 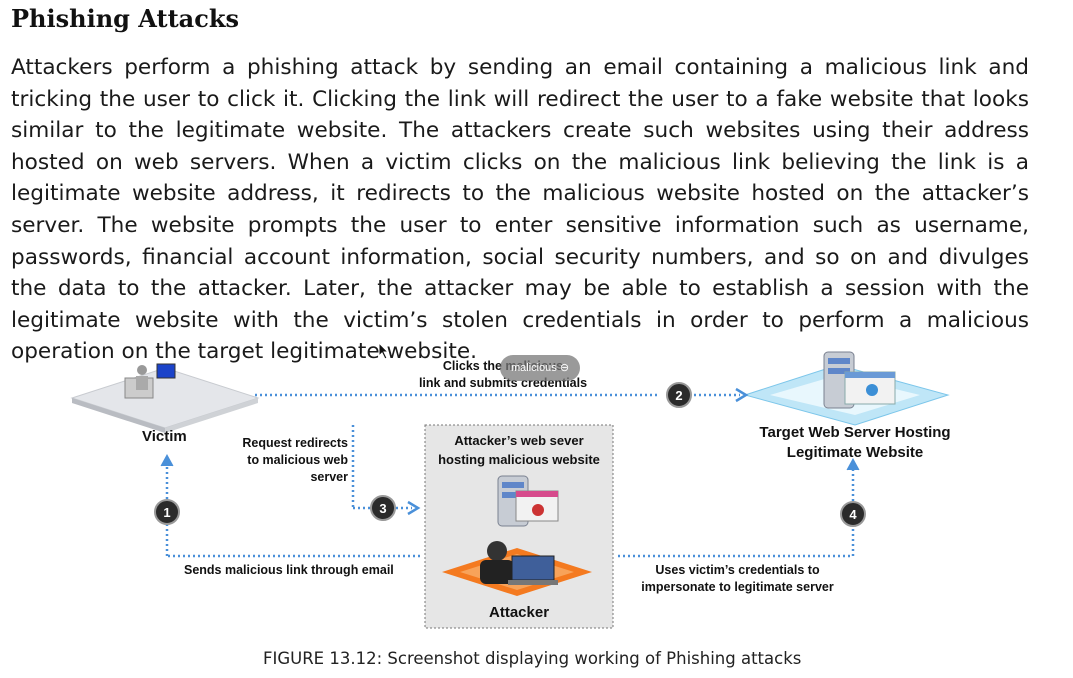 What do you see at coordinates (519, 459) in the screenshot?
I see `attacker-server-line2: hosting malicious website` at bounding box center [519, 459].